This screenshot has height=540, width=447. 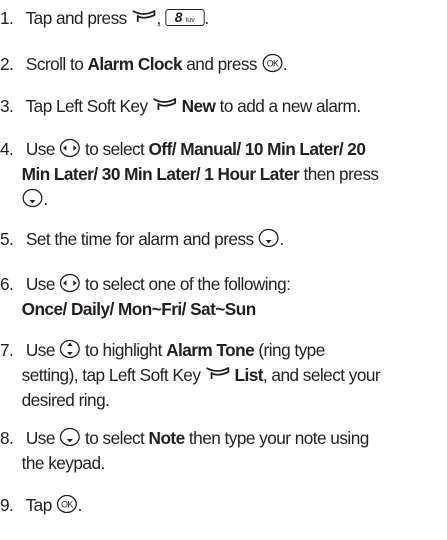 What do you see at coordinates (86, 106) in the screenshot?
I see `step-text: Tap Left Soft Key` at bounding box center [86, 106].